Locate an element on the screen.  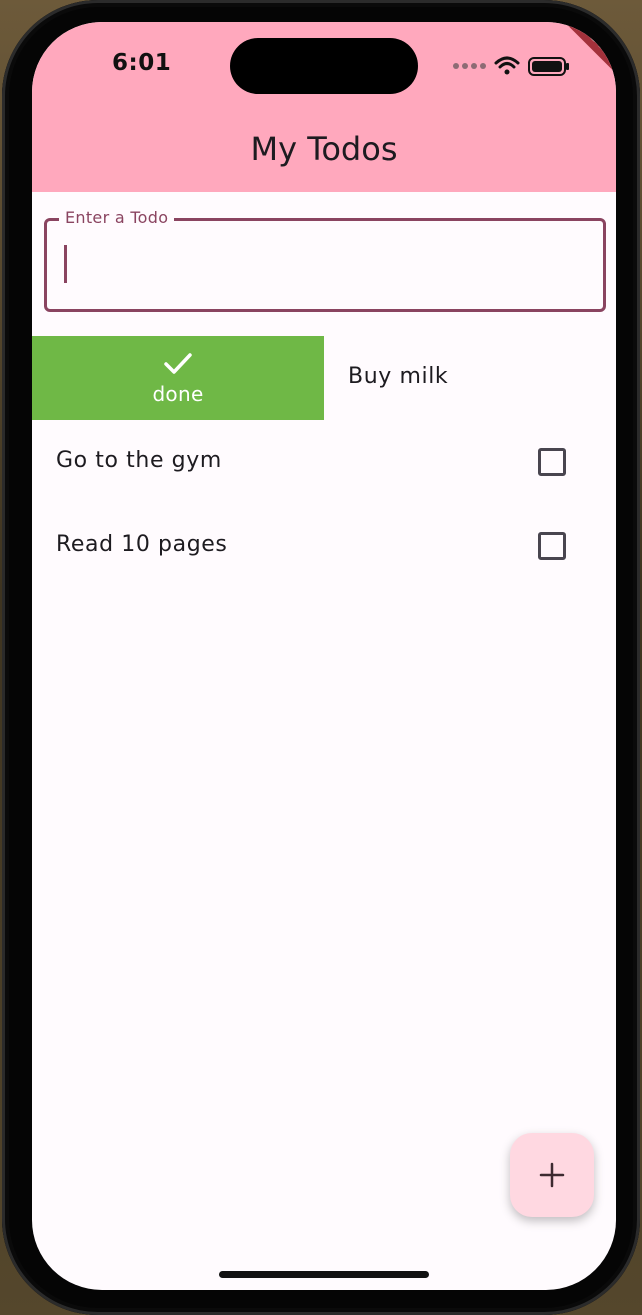
app-title: My Todos is located at coordinates (324, 149).